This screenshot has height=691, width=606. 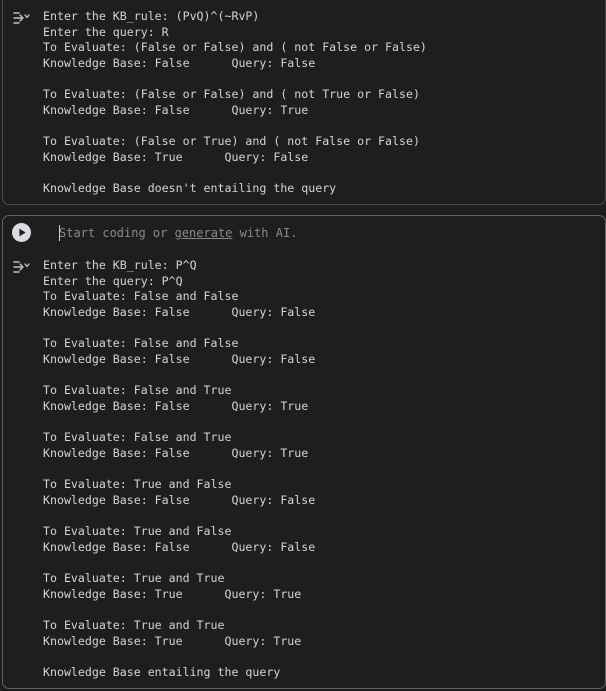 I want to click on run-cell-button, so click(x=21, y=232).